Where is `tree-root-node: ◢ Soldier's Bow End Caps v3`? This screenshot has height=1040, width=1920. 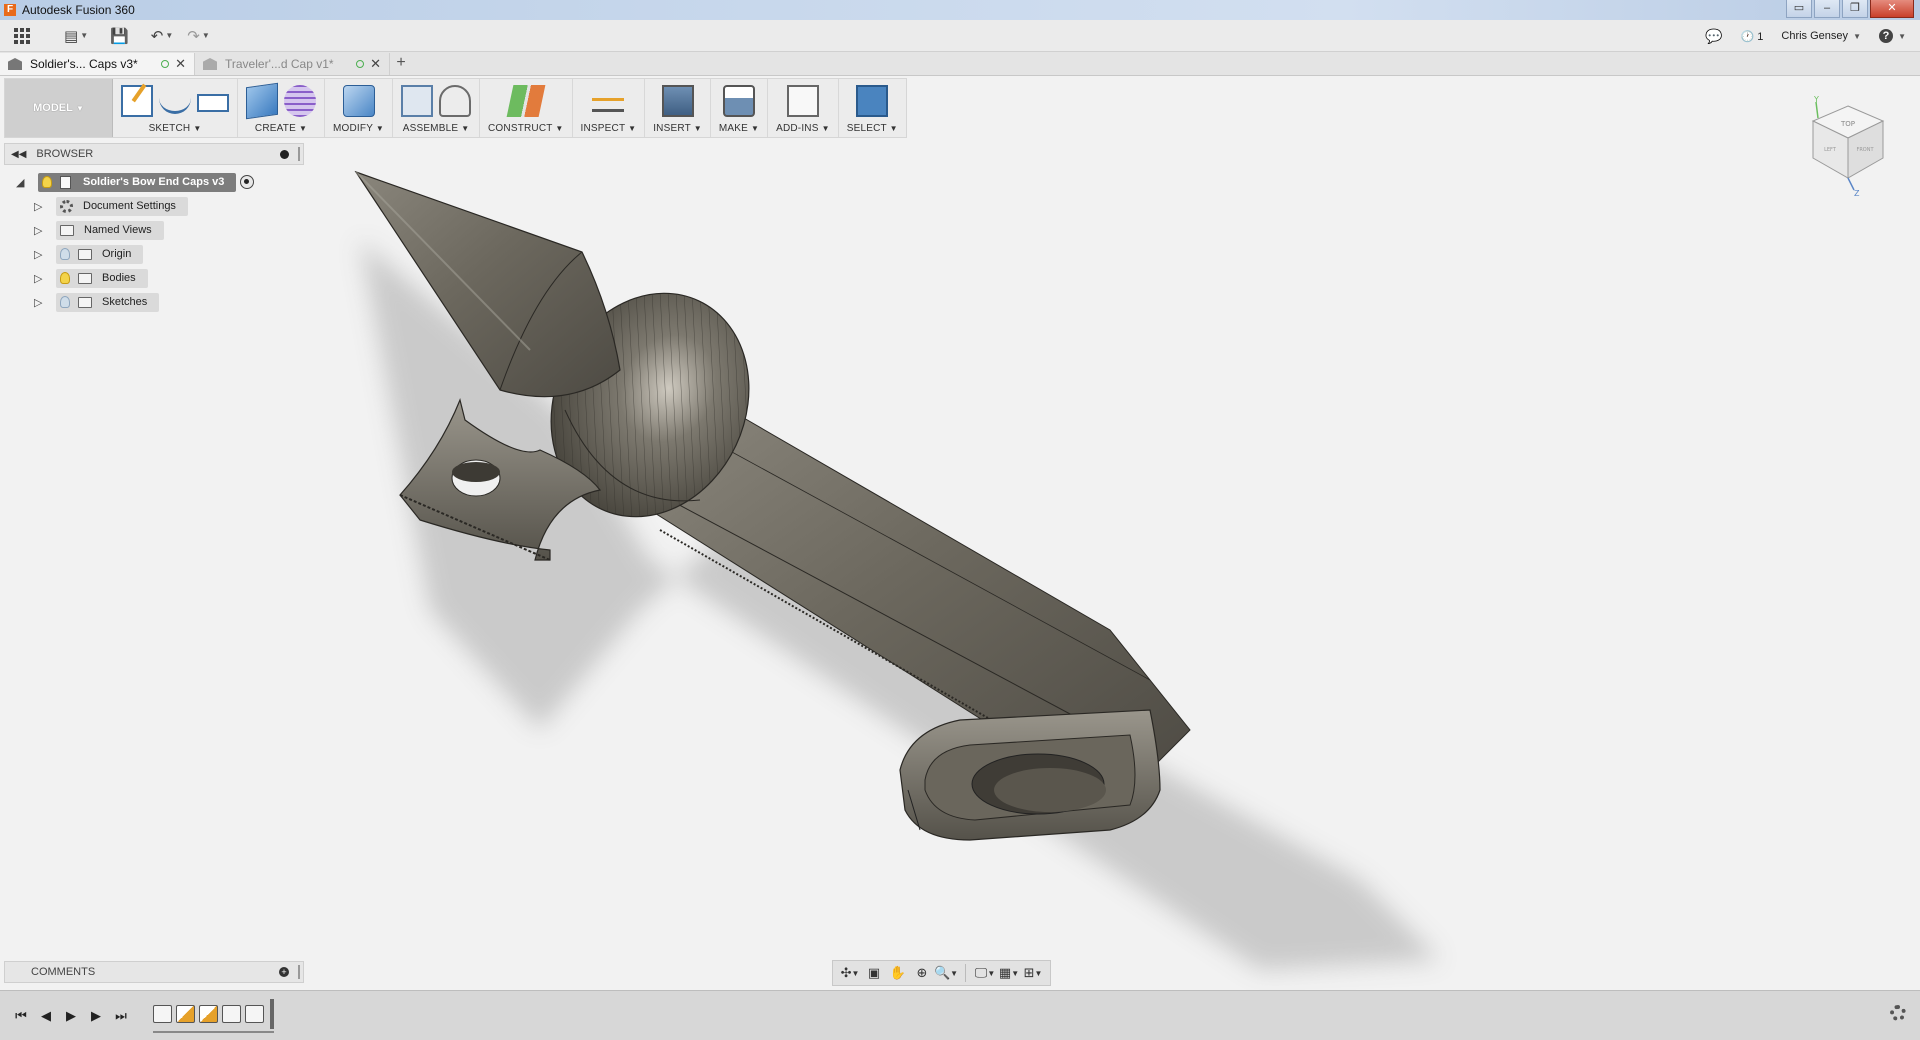 tree-root-node: ◢ Soldier's Bow End Caps v3 is located at coordinates (135, 182).